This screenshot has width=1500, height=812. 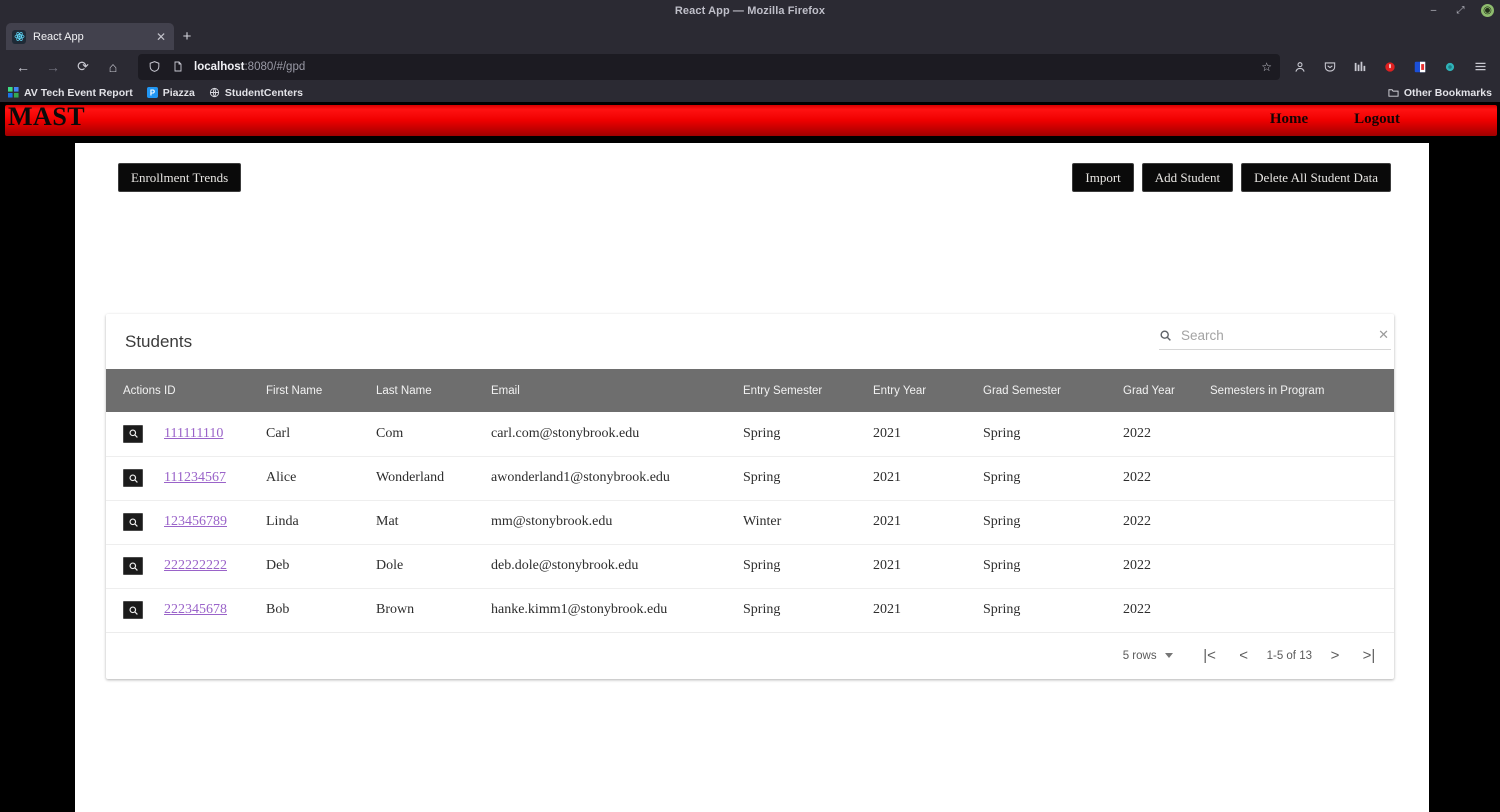 What do you see at coordinates (275, 66) in the screenshot?
I see `url-path: :8080/#/gpd` at bounding box center [275, 66].